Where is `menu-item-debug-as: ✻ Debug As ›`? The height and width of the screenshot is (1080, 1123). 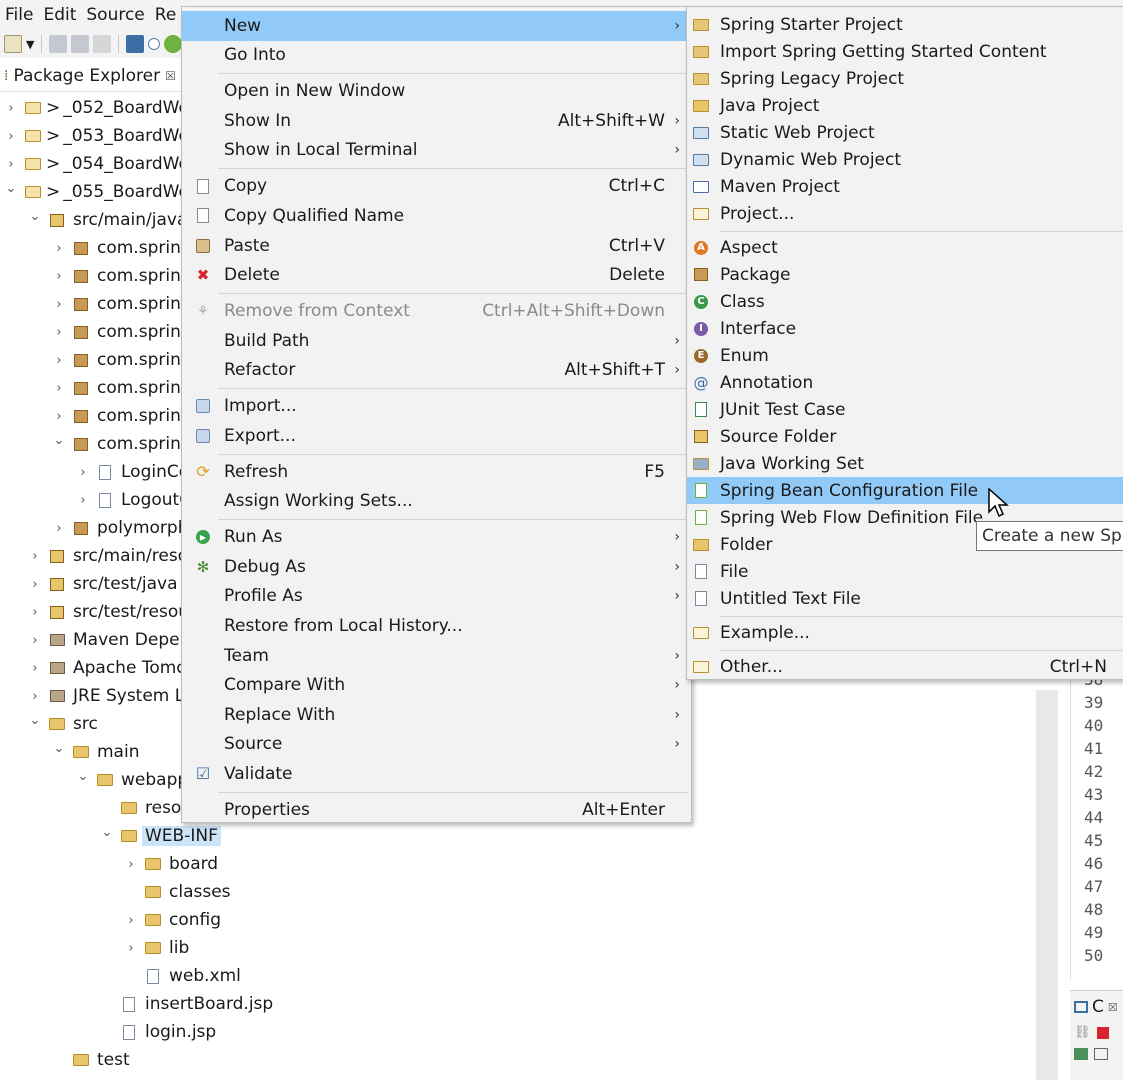 menu-item-debug-as: ✻ Debug As › is located at coordinates (436, 567).